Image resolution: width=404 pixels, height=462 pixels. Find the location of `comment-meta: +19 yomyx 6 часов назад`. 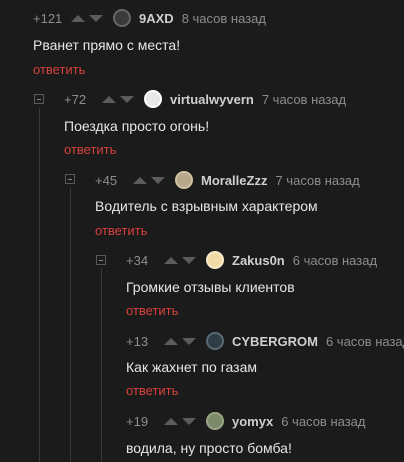

comment-meta: +19 yomyx 6 часов назад is located at coordinates (245, 421).